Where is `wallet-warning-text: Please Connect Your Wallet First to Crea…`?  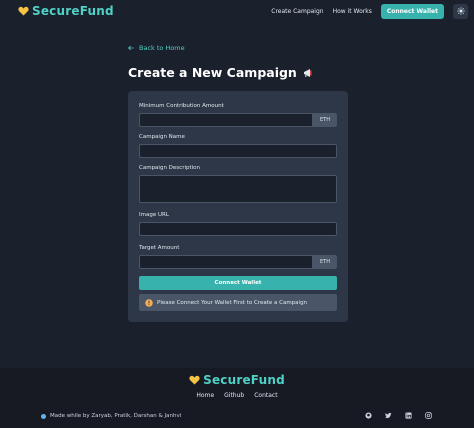 wallet-warning-text: Please Connect Your Wallet First to Crea… is located at coordinates (232, 302).